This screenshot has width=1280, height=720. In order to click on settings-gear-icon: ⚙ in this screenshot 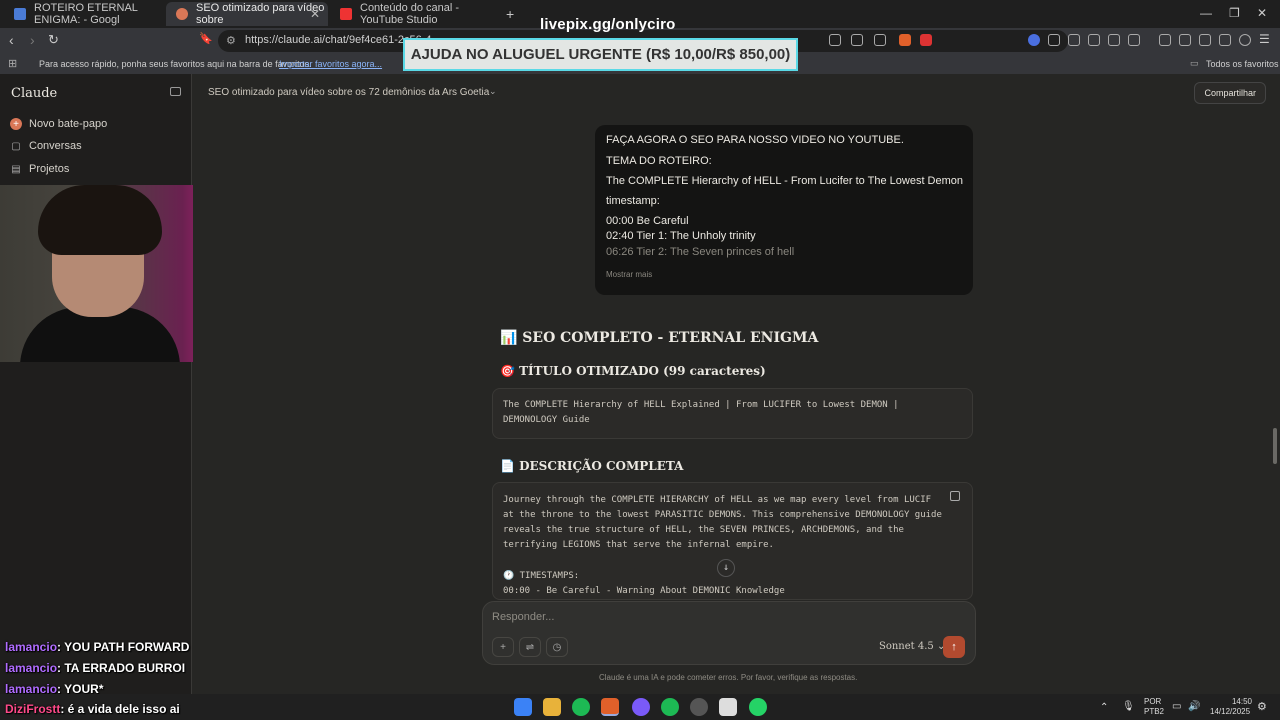, I will do `click(1262, 706)`.